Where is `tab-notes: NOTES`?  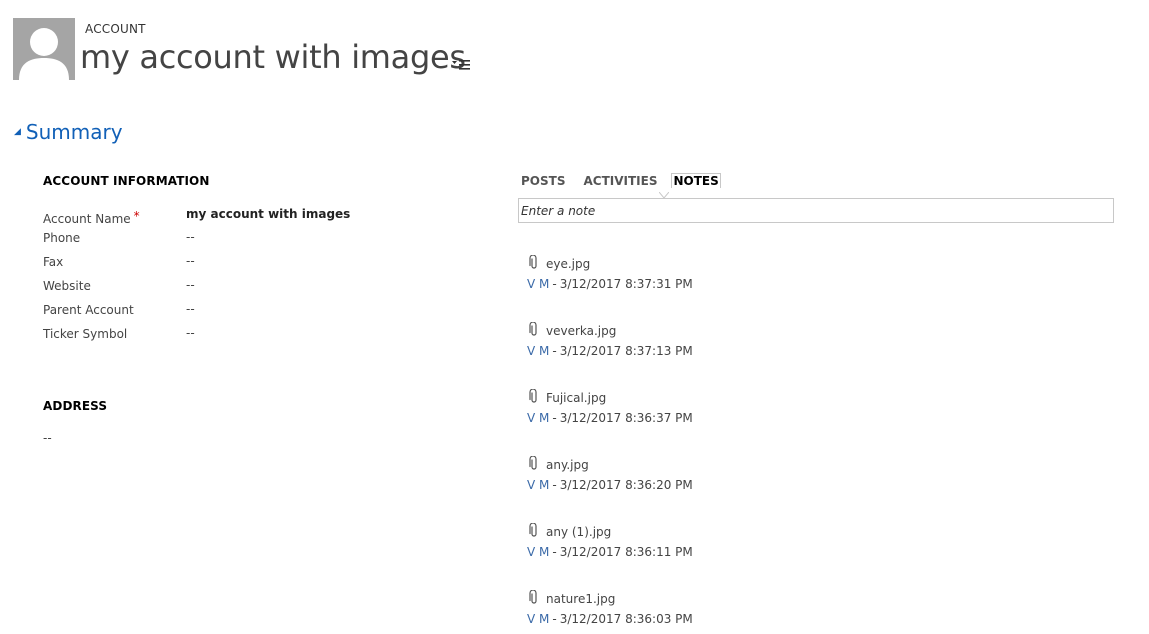
tab-notes: NOTES is located at coordinates (696, 180).